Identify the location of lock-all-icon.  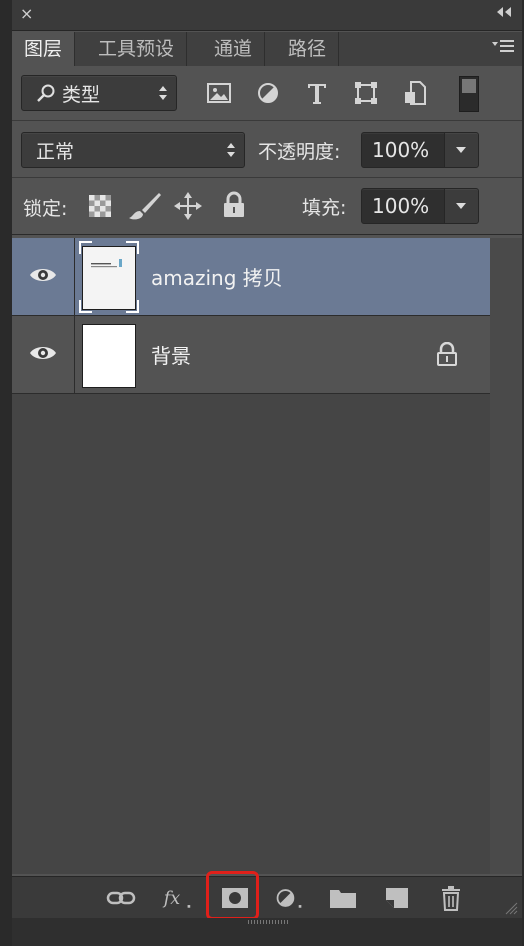
(234, 205).